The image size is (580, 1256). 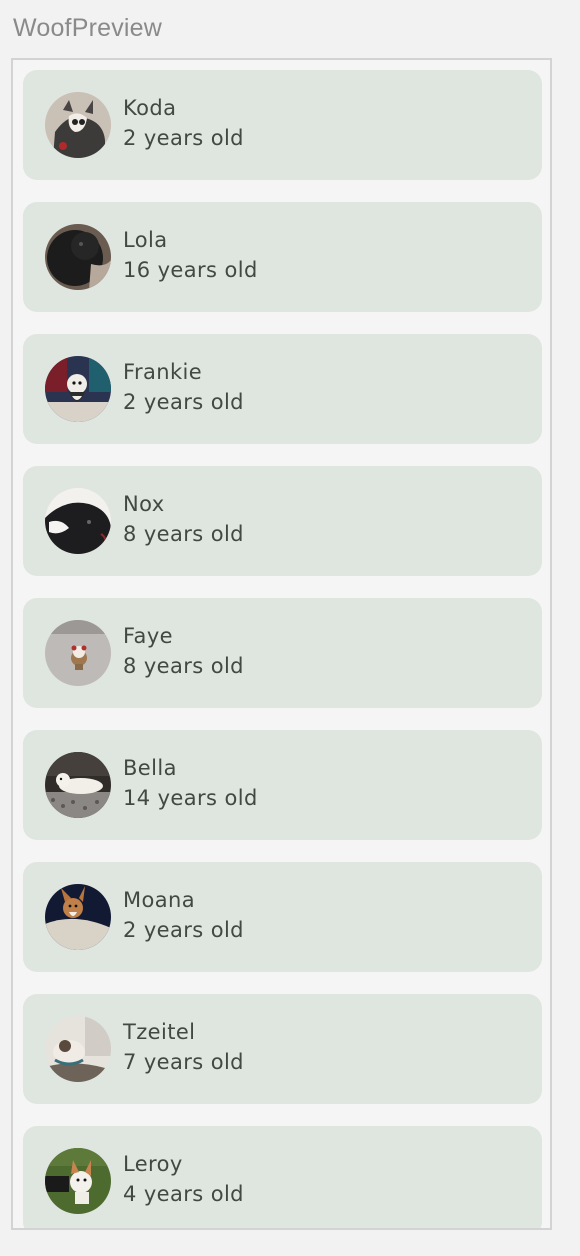 I want to click on dog-photo-frankie, so click(x=78, y=389).